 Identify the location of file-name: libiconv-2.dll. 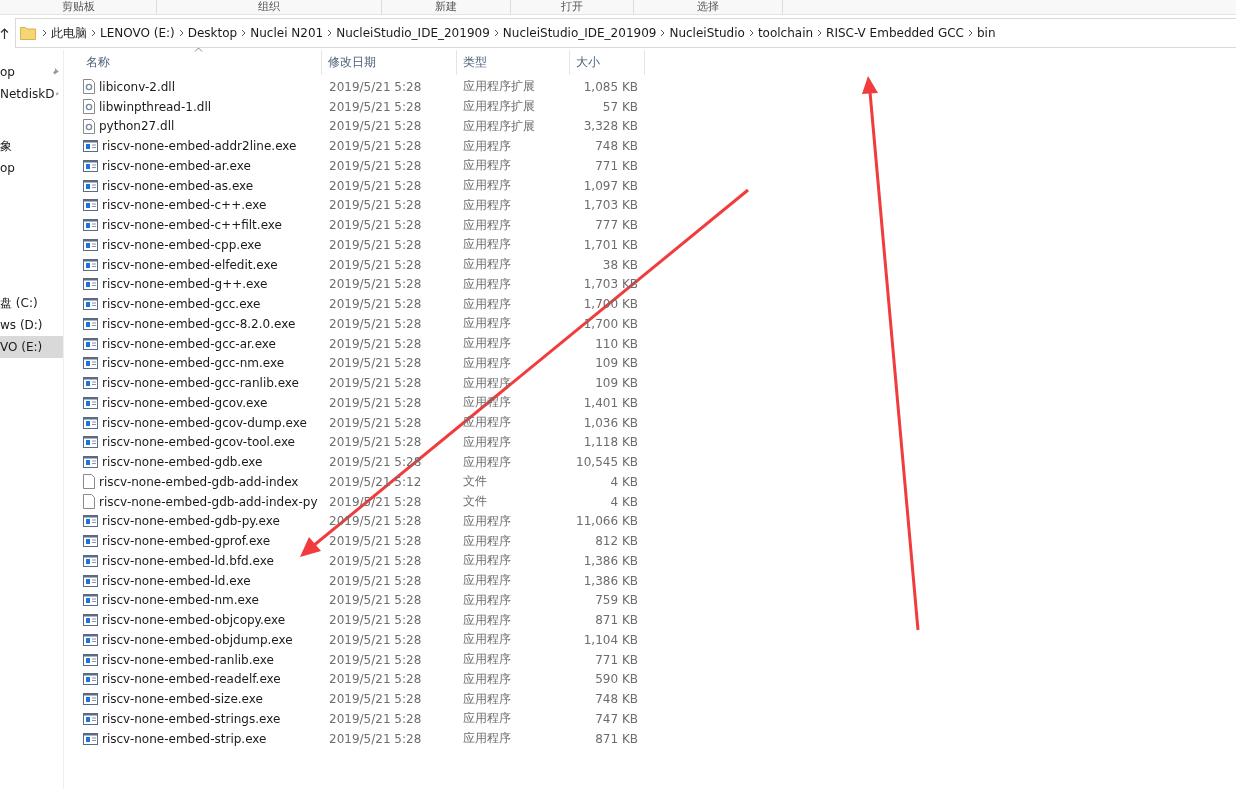
(201, 87).